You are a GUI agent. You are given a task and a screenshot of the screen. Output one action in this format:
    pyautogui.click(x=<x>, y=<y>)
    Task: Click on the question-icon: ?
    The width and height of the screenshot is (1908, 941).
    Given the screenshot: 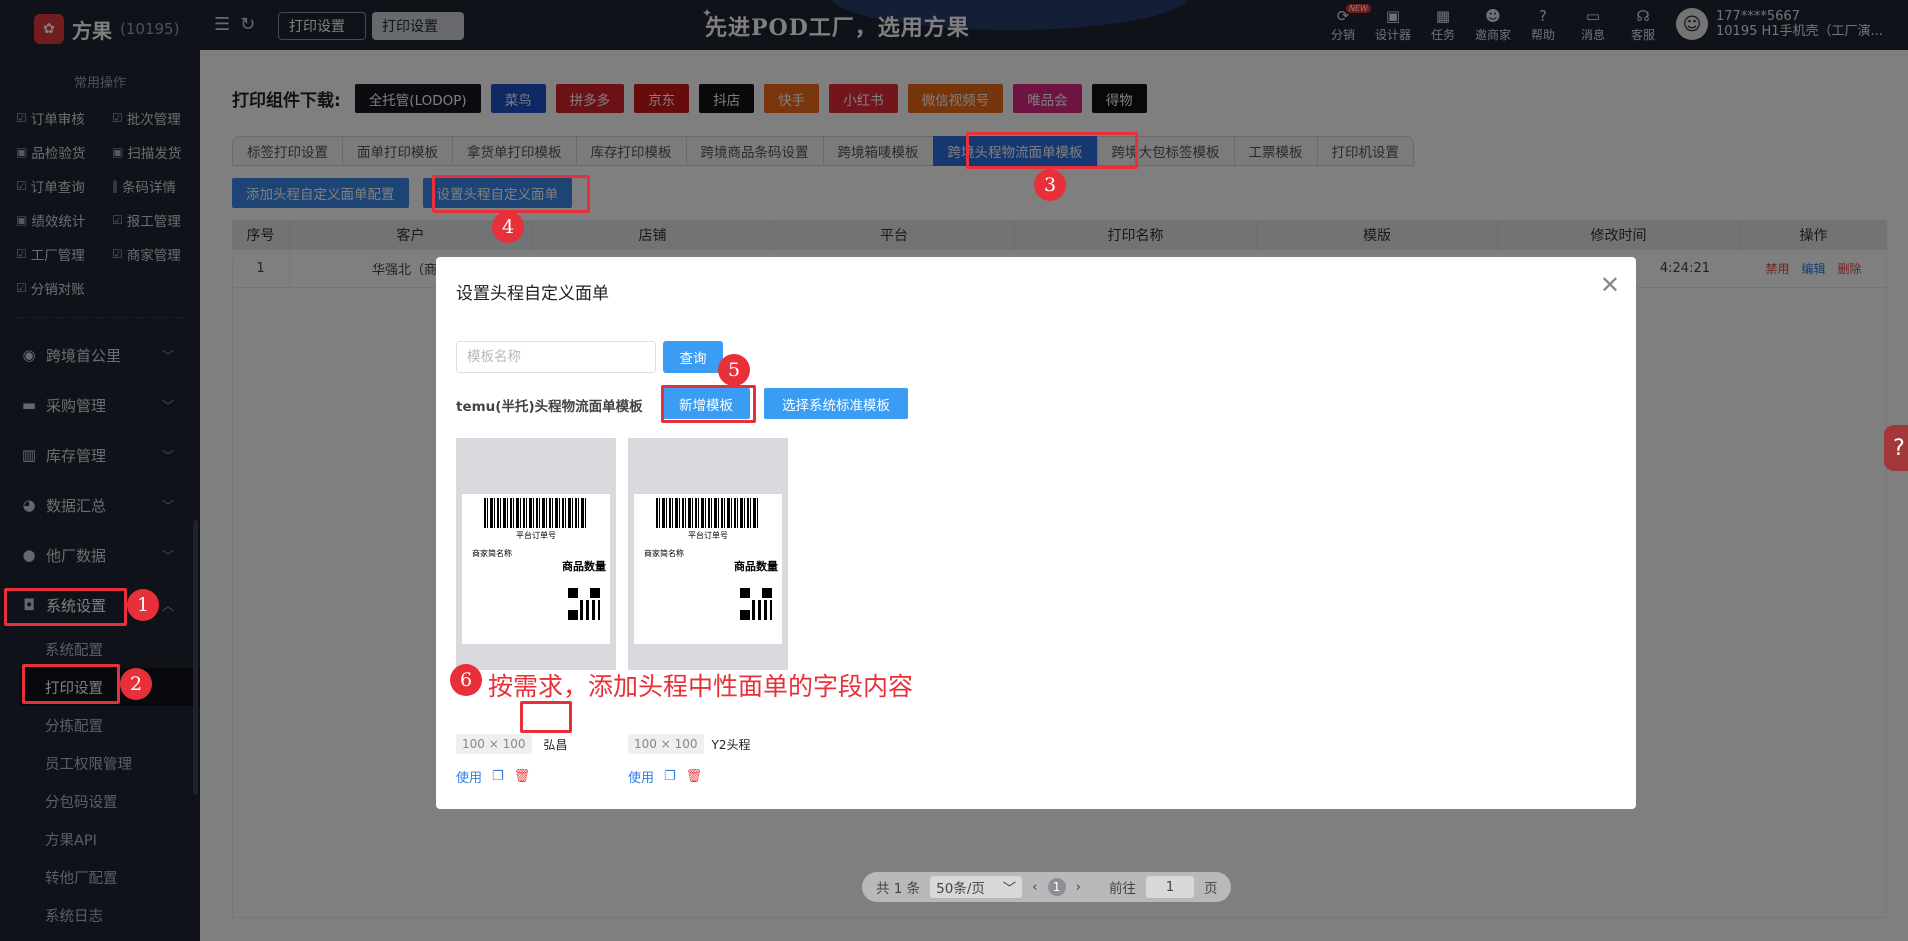 What is the action you would take?
    pyautogui.click(x=1899, y=448)
    